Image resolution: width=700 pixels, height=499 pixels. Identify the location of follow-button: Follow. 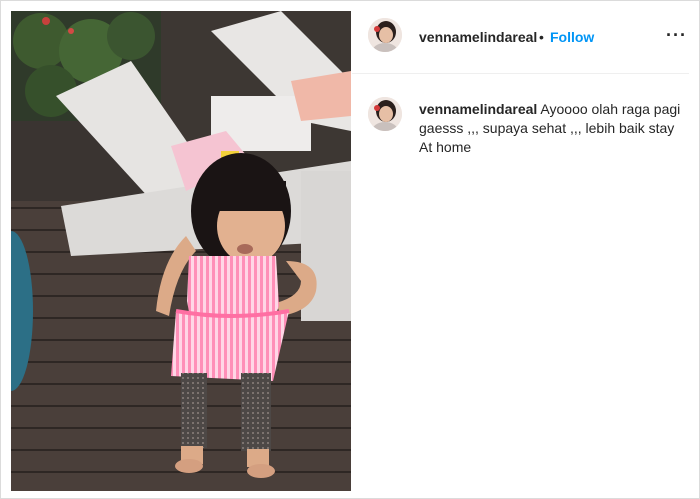
(572, 37).